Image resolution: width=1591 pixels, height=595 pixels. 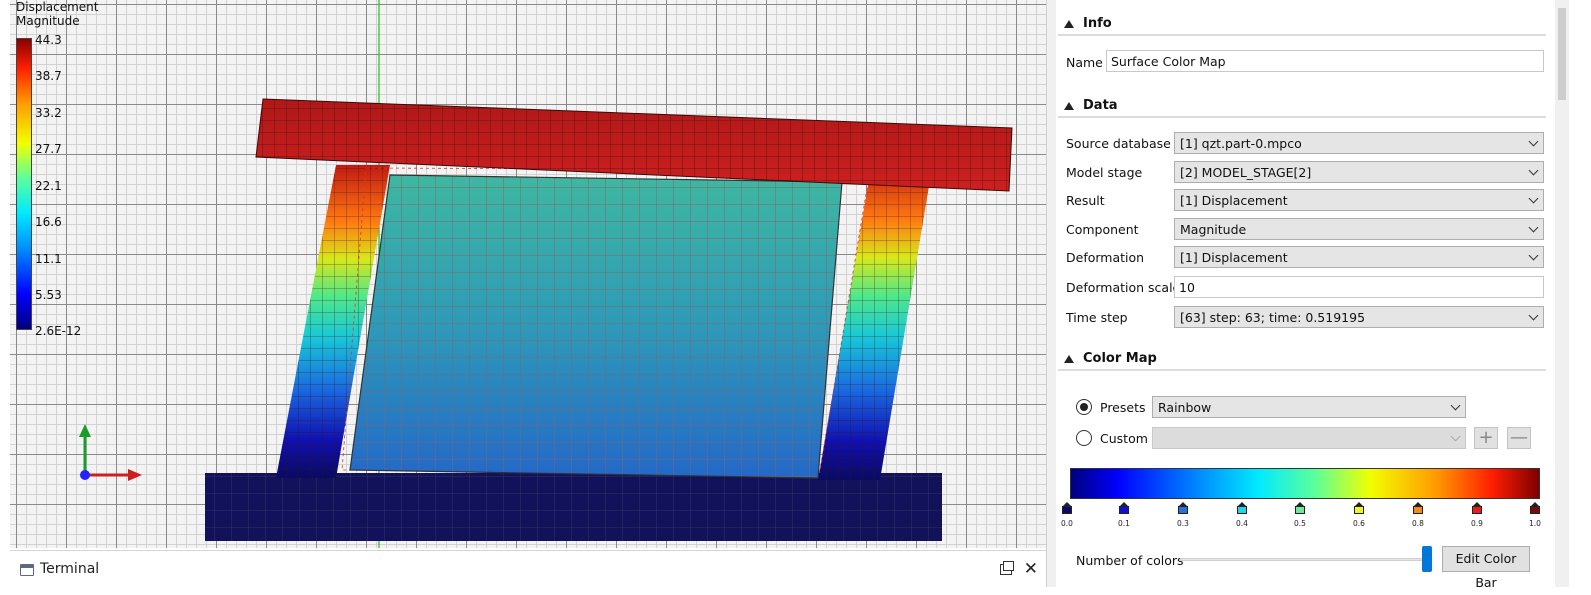 What do you see at coordinates (1123, 407) in the screenshot?
I see `presets-label: Presets` at bounding box center [1123, 407].